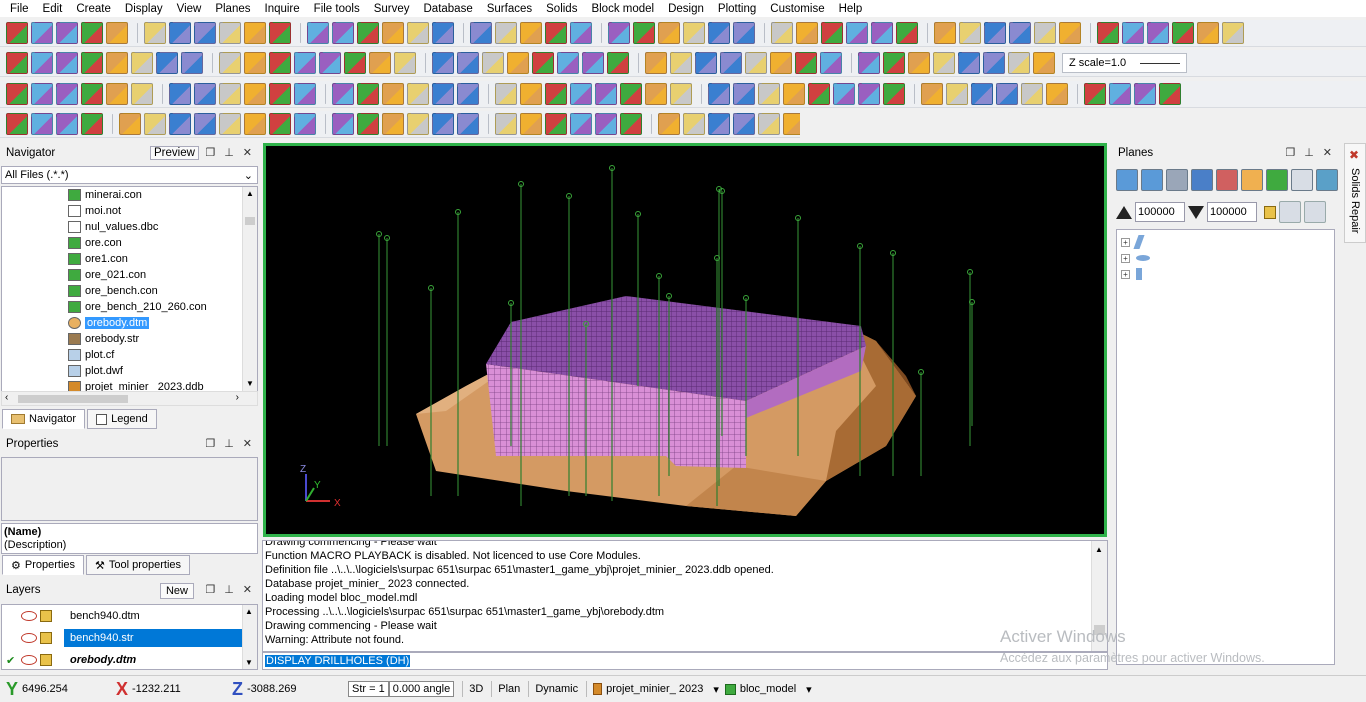 Image resolution: width=1366 pixels, height=702 pixels. What do you see at coordinates (43, 565) in the screenshot?
I see `tab-properties: ⚙ Properties` at bounding box center [43, 565].